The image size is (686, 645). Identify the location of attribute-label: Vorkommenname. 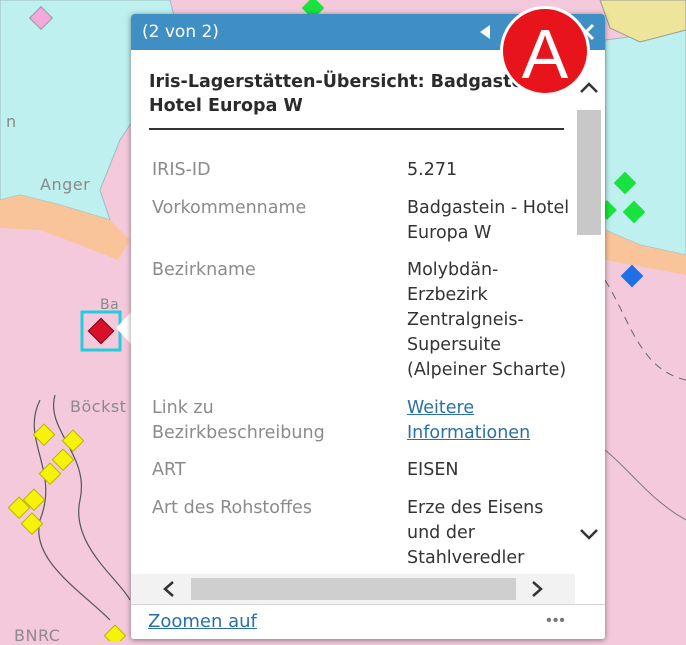
(229, 208).